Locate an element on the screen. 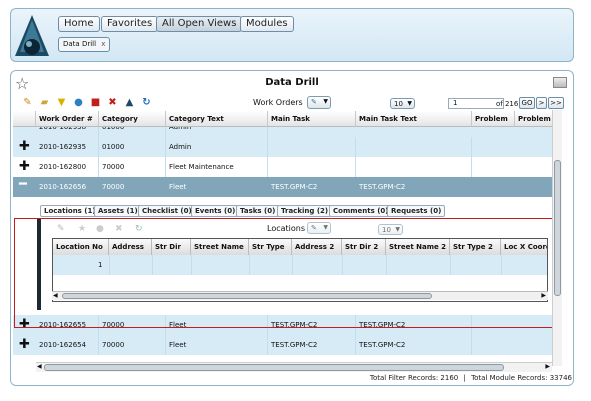 This screenshot has height=401, width=591. table-row: ✚ 2010-162935 01000 Admin is located at coordinates (287, 147).